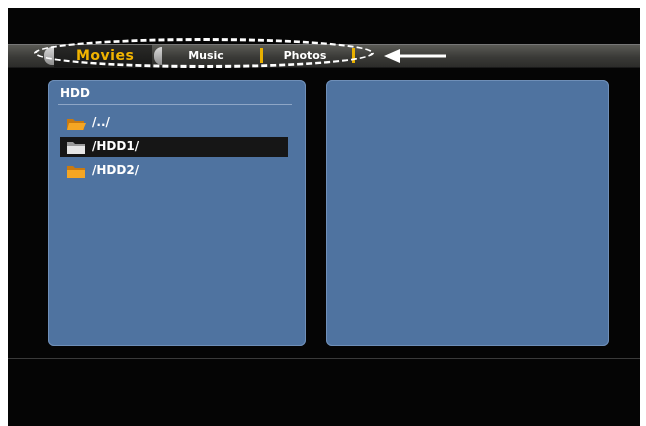  I want to click on file-name: /HDD1/, so click(116, 146).